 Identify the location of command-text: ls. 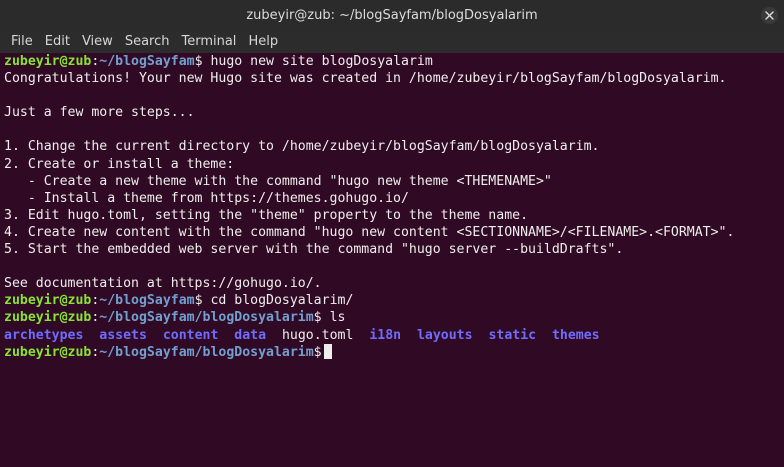
(333, 318).